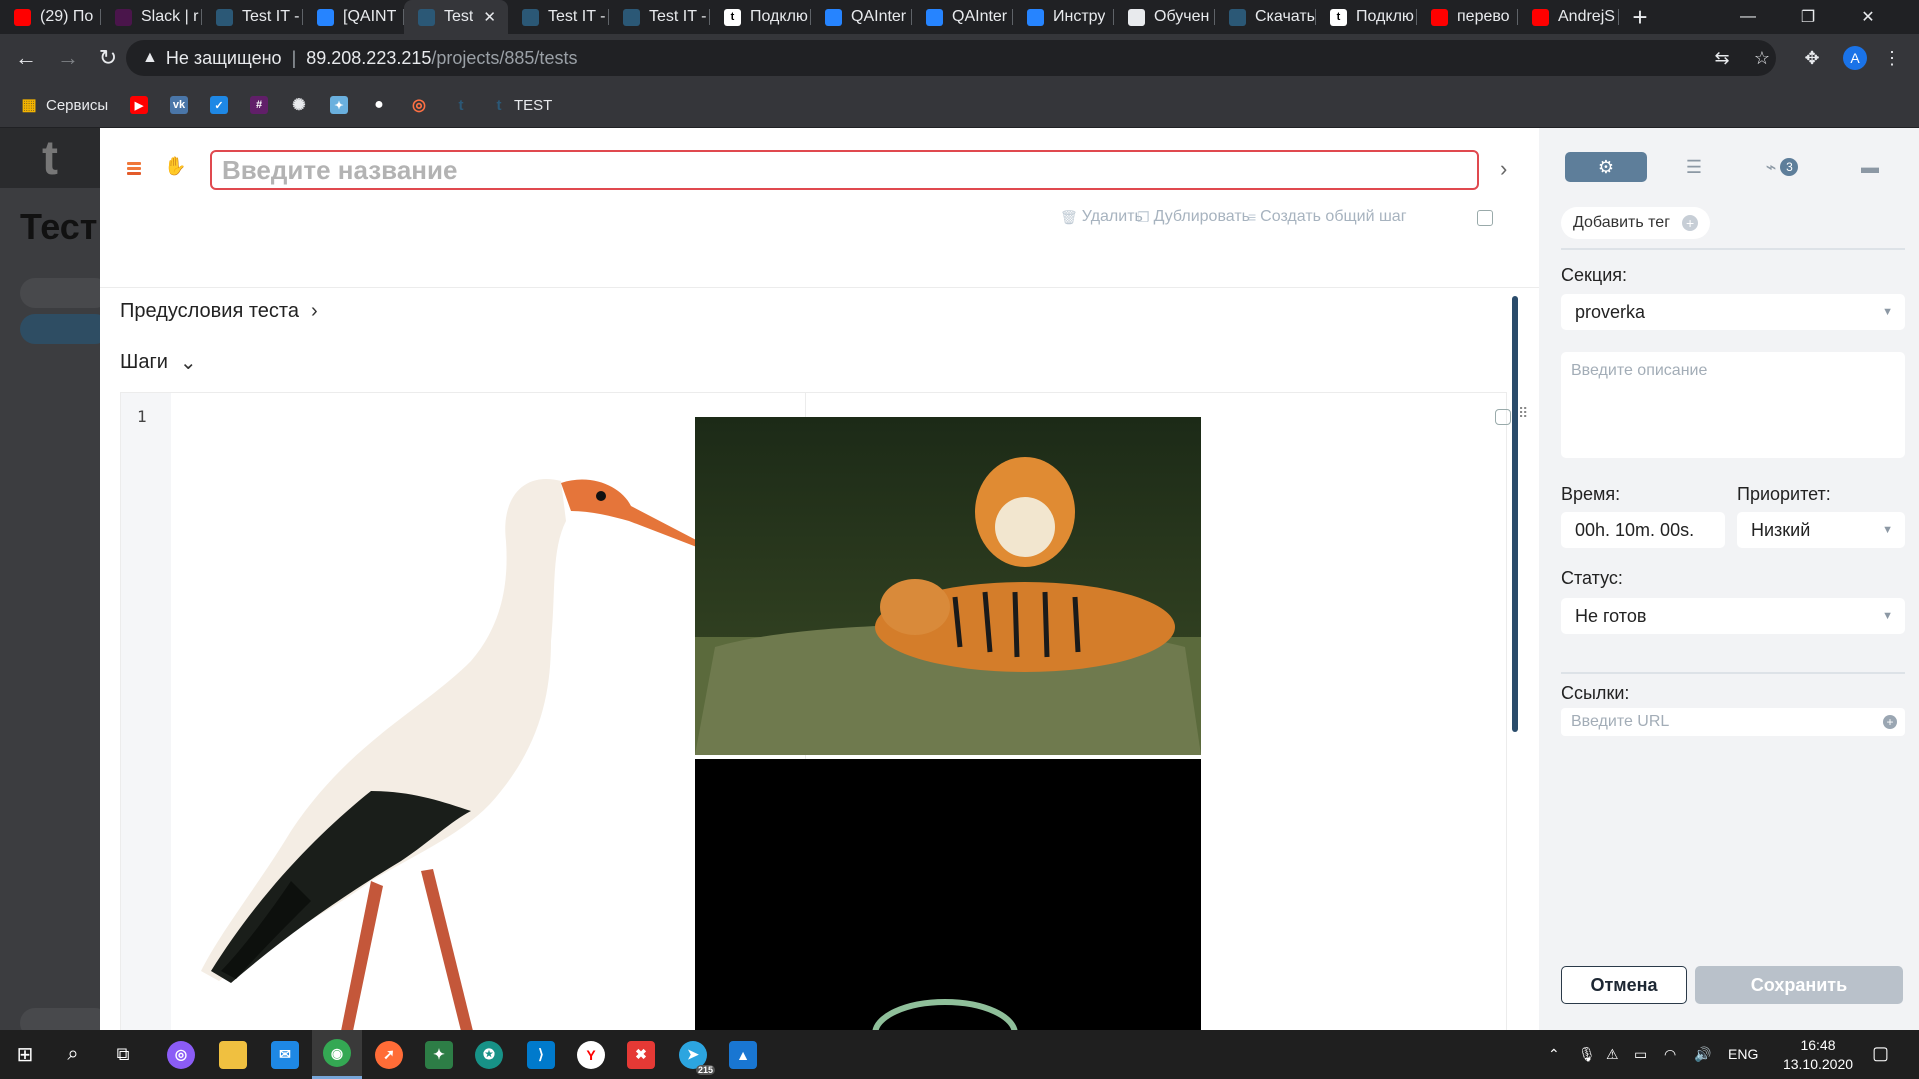 The image size is (1919, 1079). Describe the element at coordinates (1606, 167) in the screenshot. I see `settings-tab: ⚙` at that location.